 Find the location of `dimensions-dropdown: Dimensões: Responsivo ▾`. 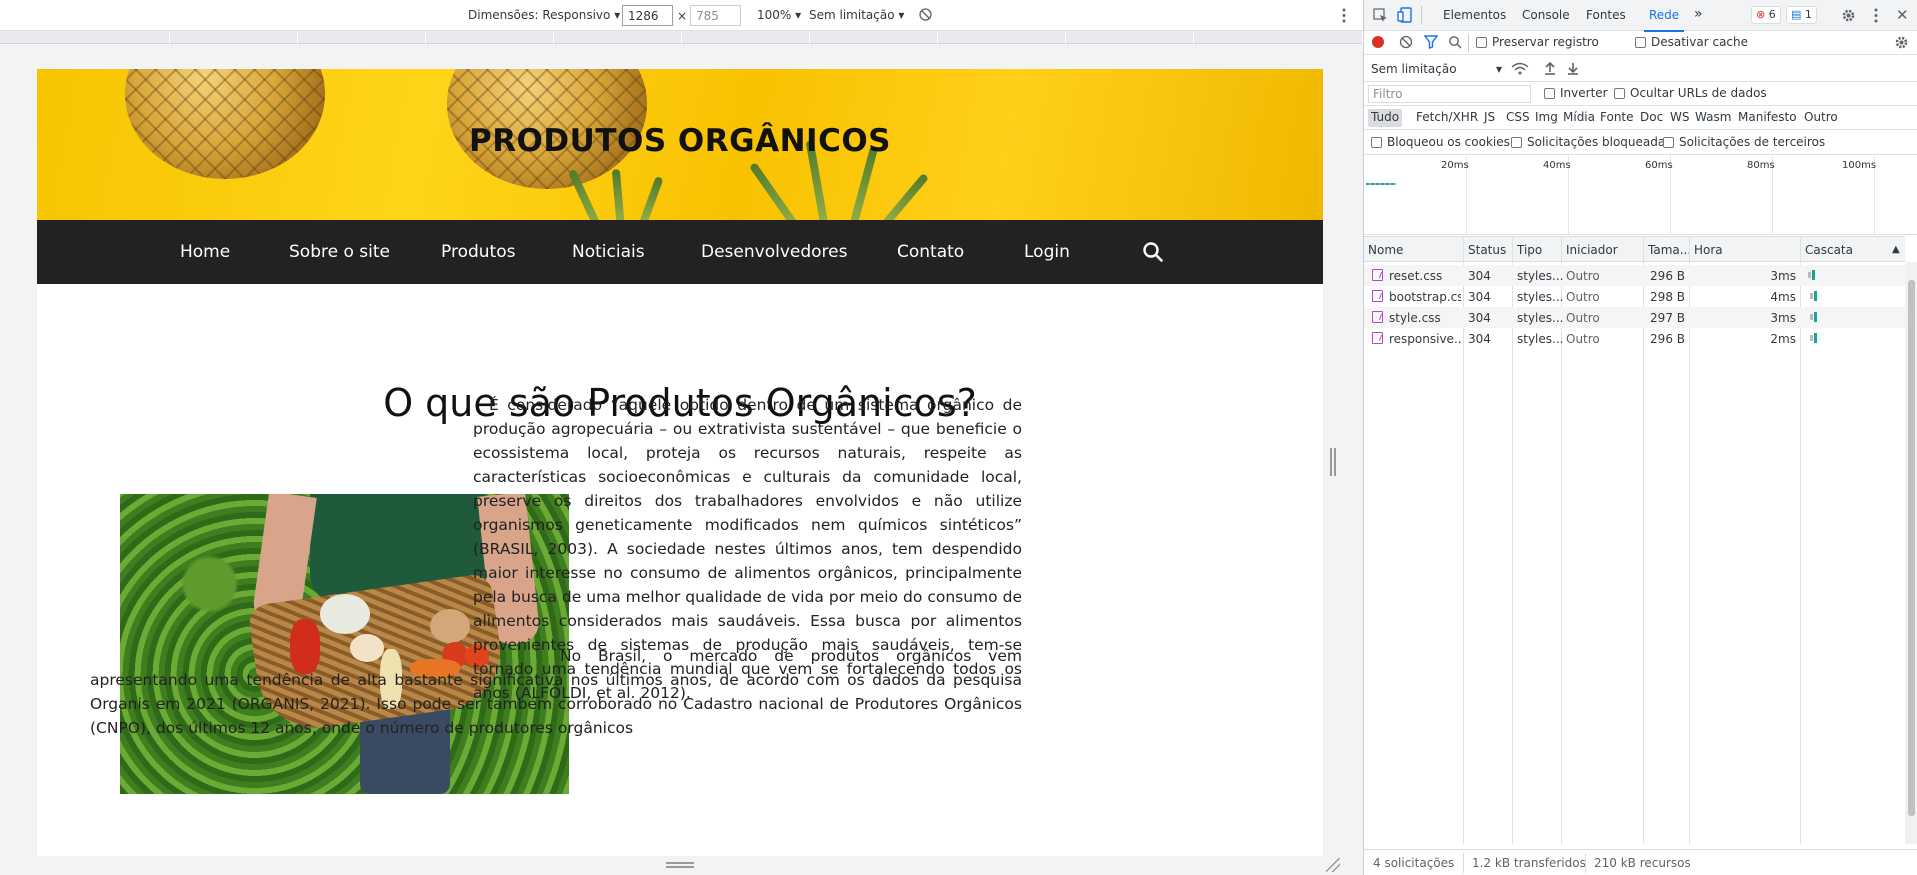

dimensions-dropdown: Dimensões: Responsivo ▾ is located at coordinates (544, 15).